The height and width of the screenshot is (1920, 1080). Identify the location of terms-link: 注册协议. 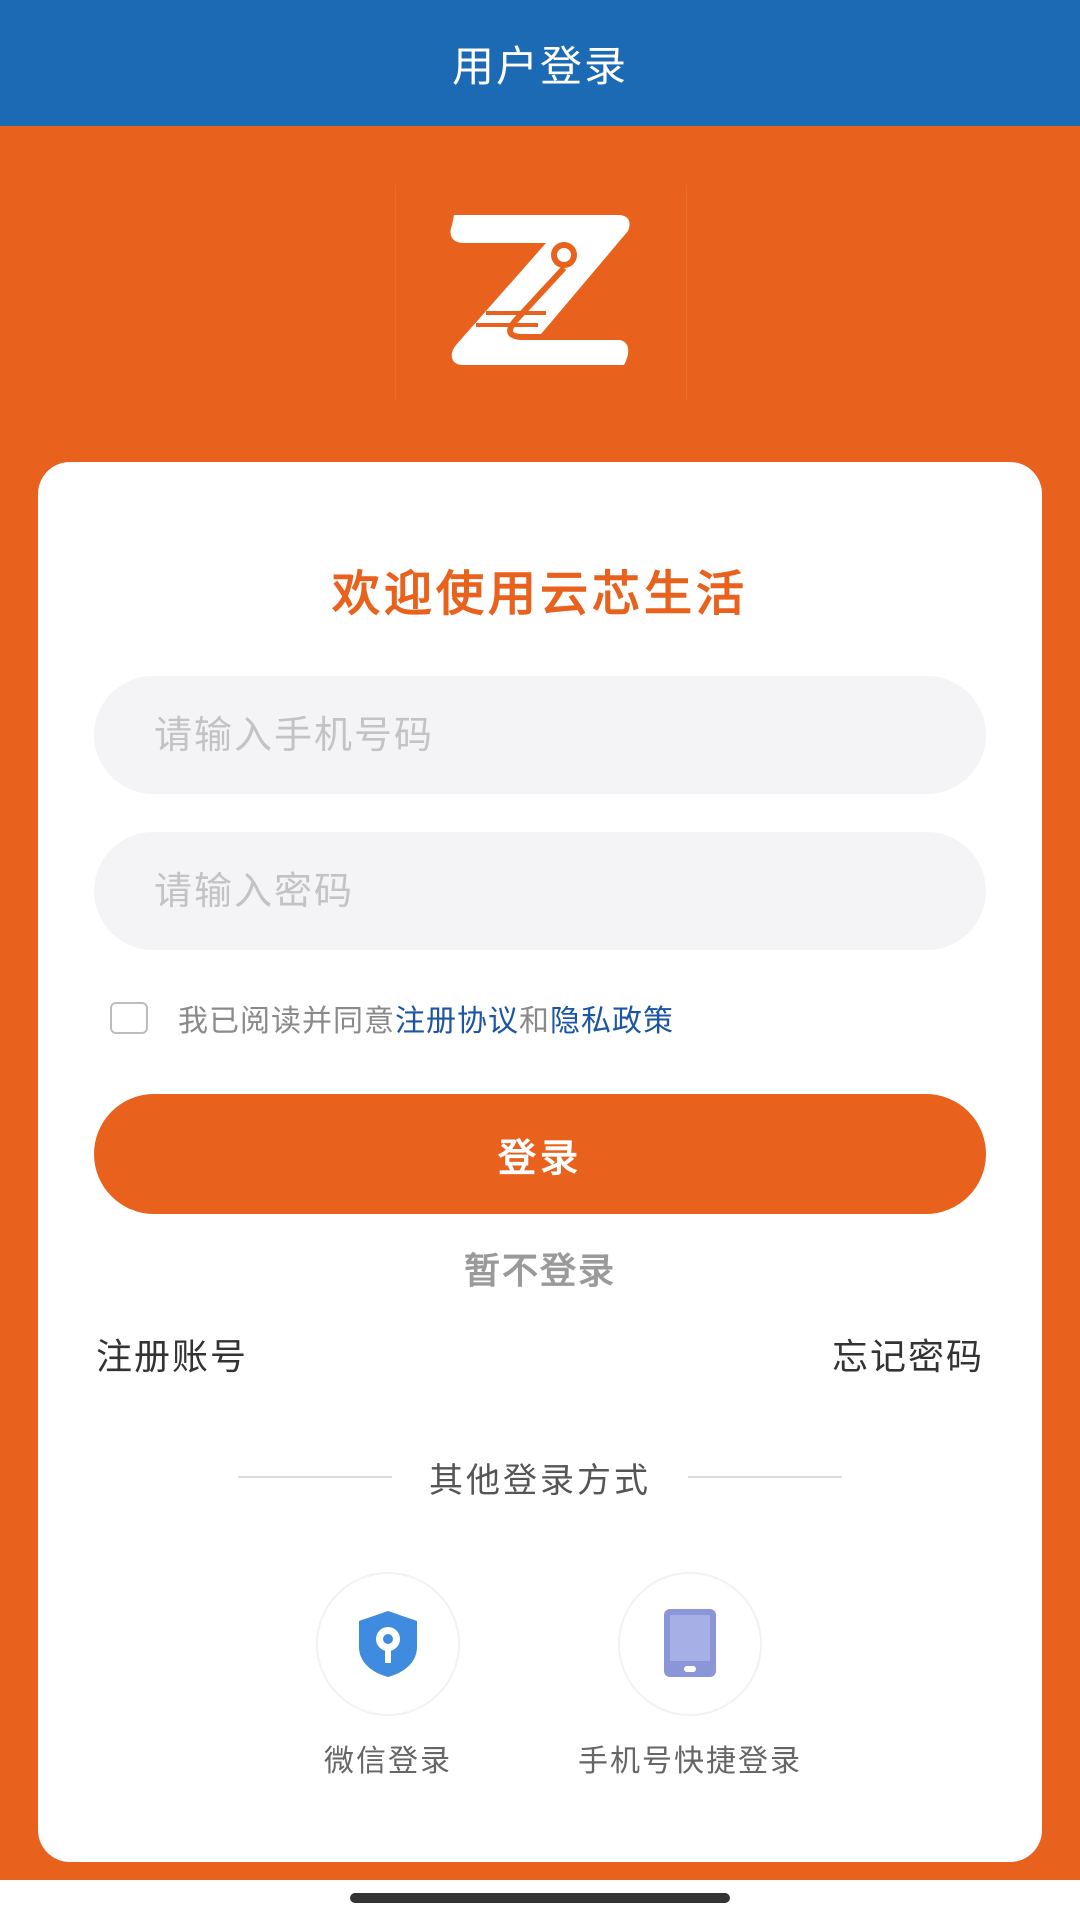
(457, 1018).